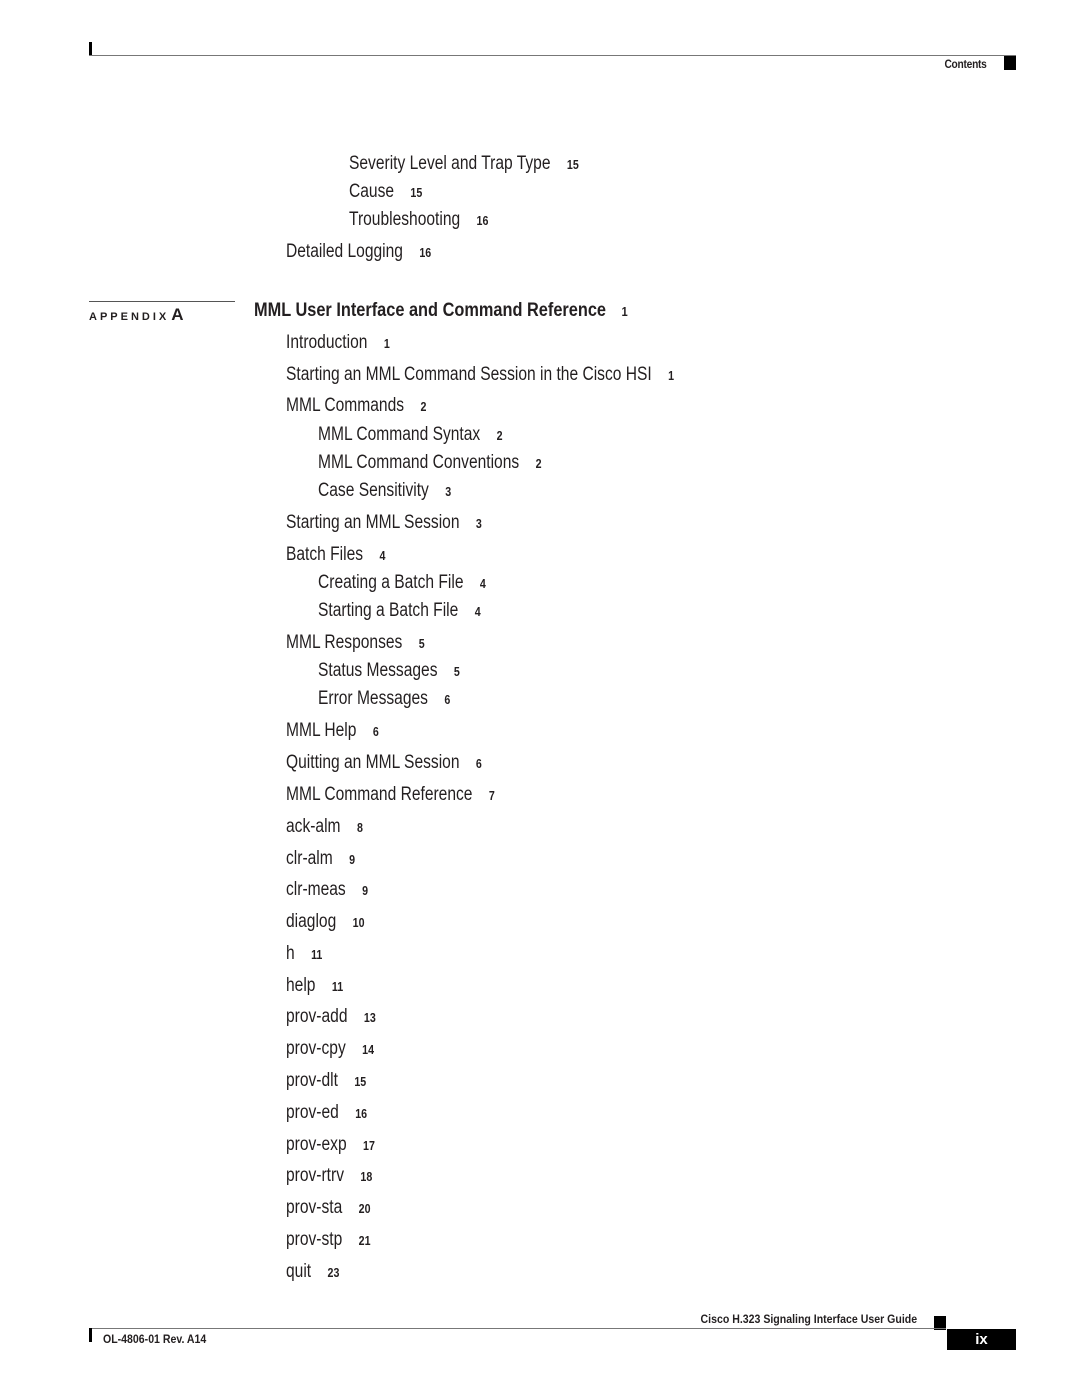 The image size is (1080, 1397). Describe the element at coordinates (327, 342) in the screenshot. I see `toc-entry-title: Introduction` at that location.